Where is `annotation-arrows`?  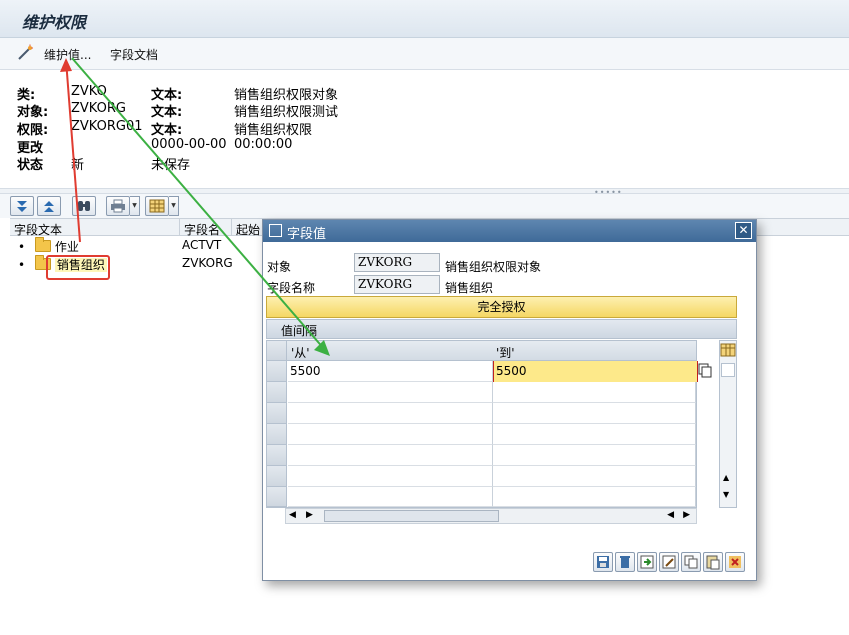
annotation-arrows is located at coordinates (195, 206).